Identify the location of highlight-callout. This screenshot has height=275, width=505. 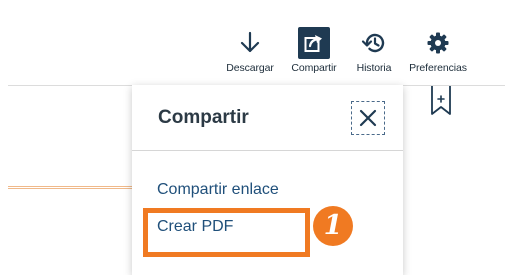
(226, 232).